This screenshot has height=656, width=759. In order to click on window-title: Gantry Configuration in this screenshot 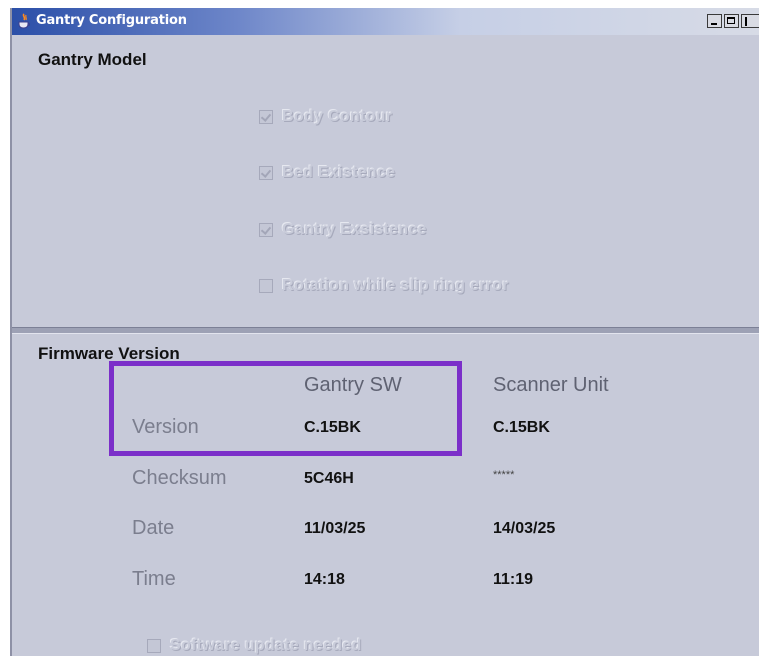, I will do `click(111, 20)`.